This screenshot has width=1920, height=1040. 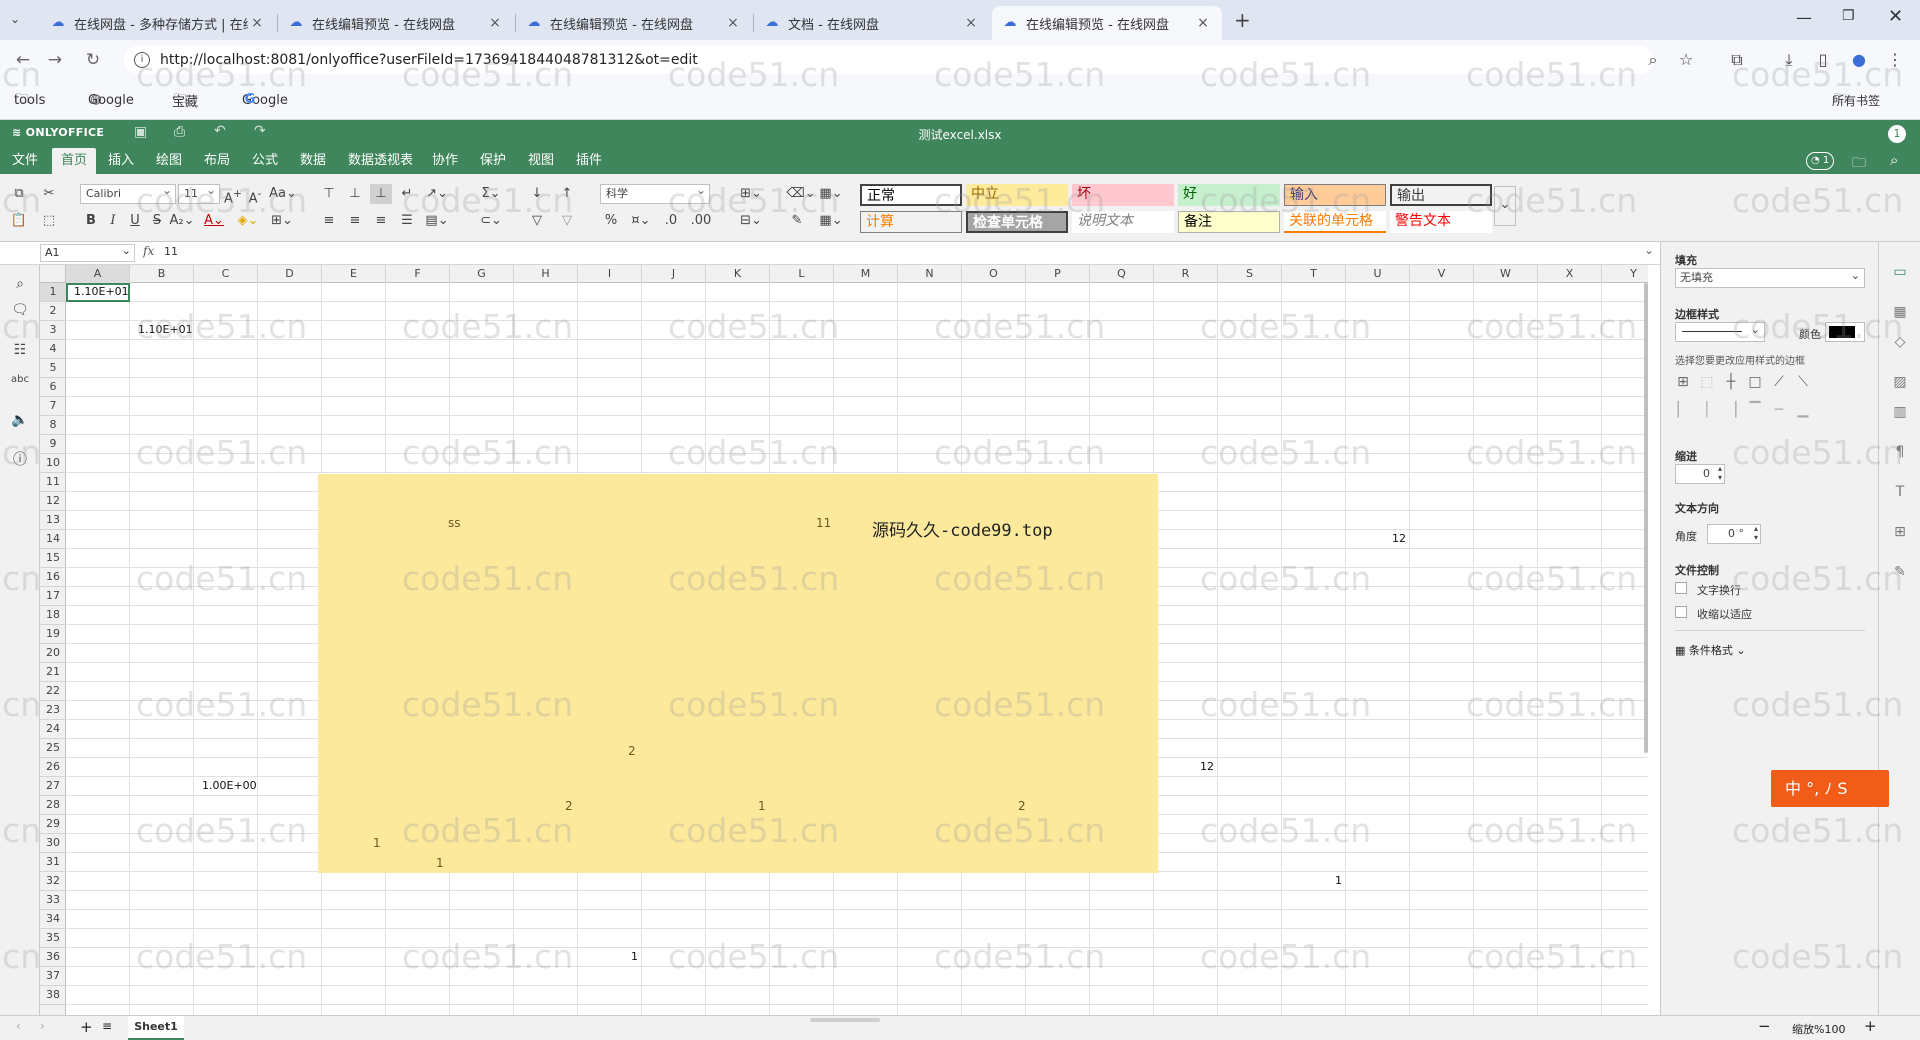 What do you see at coordinates (567, 221) in the screenshot?
I see `clear-filter-icon: ▽` at bounding box center [567, 221].